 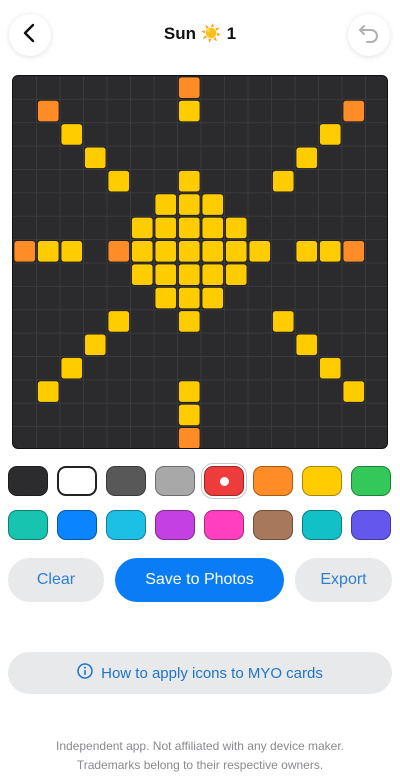 I want to click on clear-button: Clear, so click(x=56, y=580).